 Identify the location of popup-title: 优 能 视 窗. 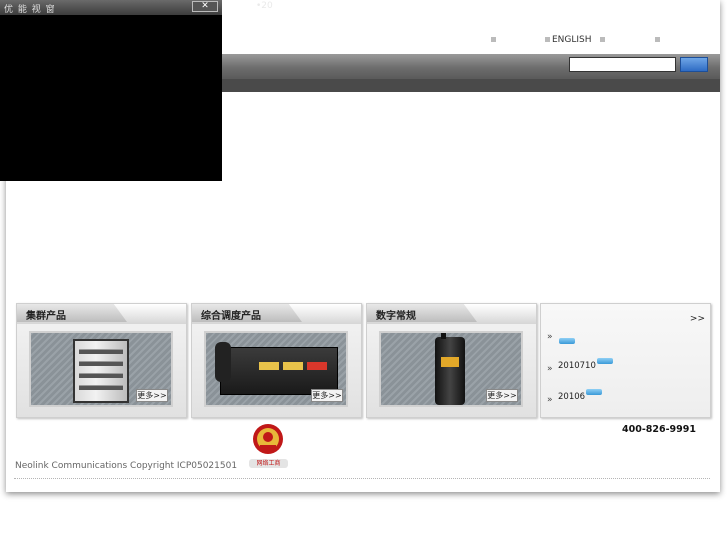
(30, 10).